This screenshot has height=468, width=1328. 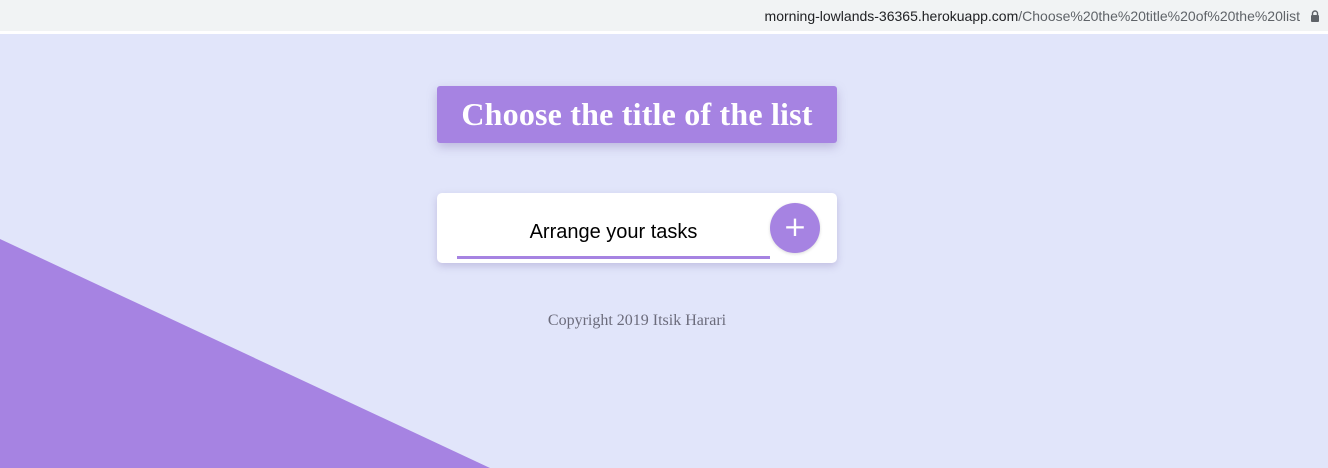 What do you see at coordinates (891, 15) in the screenshot?
I see `url-host: morning-lowlands-36365.herokuapp.com` at bounding box center [891, 15].